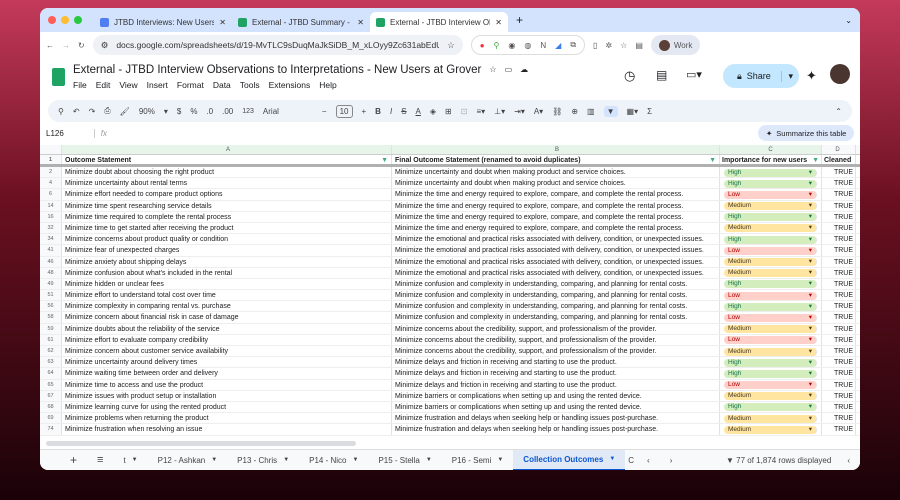 The image size is (900, 500). I want to click on link-icon: ⛓︎, so click(557, 111).